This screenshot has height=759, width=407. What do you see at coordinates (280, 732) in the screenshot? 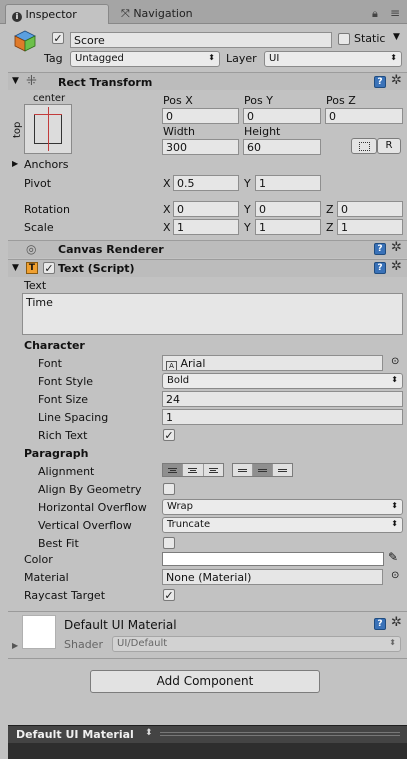
I see `drag-handle` at bounding box center [280, 732].